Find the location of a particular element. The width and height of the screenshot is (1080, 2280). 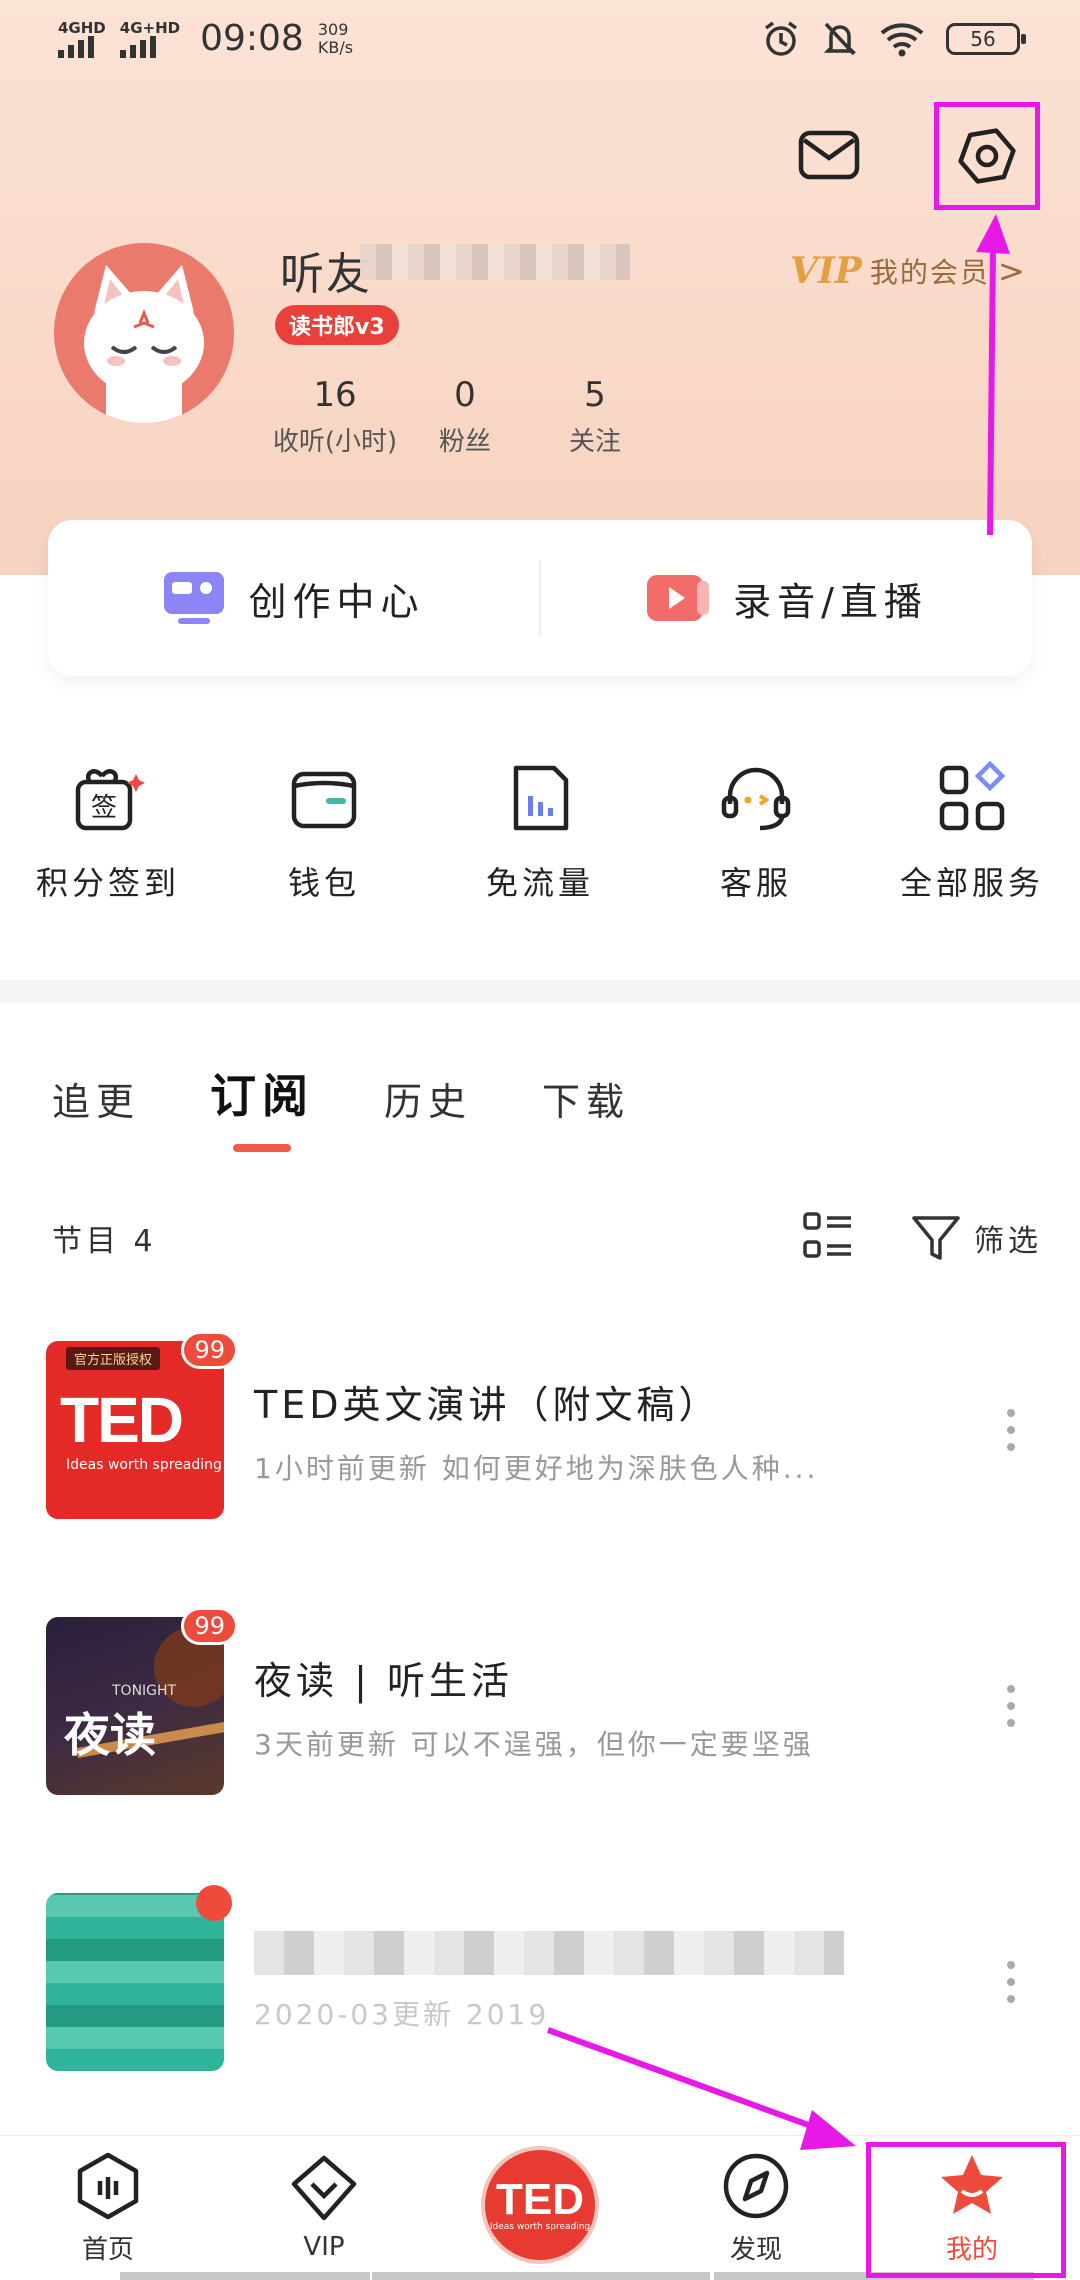

customer-service-icon is located at coordinates (756, 798).